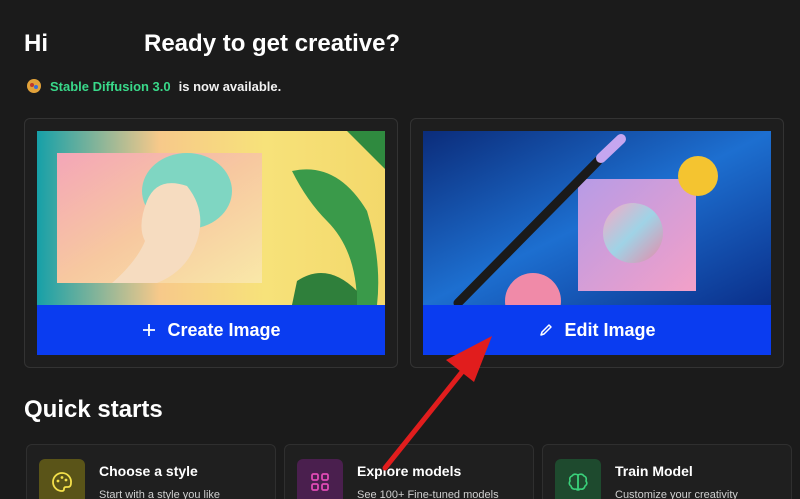 The width and height of the screenshot is (800, 499). What do you see at coordinates (654, 471) in the screenshot?
I see `quick-start-title: Train Model` at bounding box center [654, 471].